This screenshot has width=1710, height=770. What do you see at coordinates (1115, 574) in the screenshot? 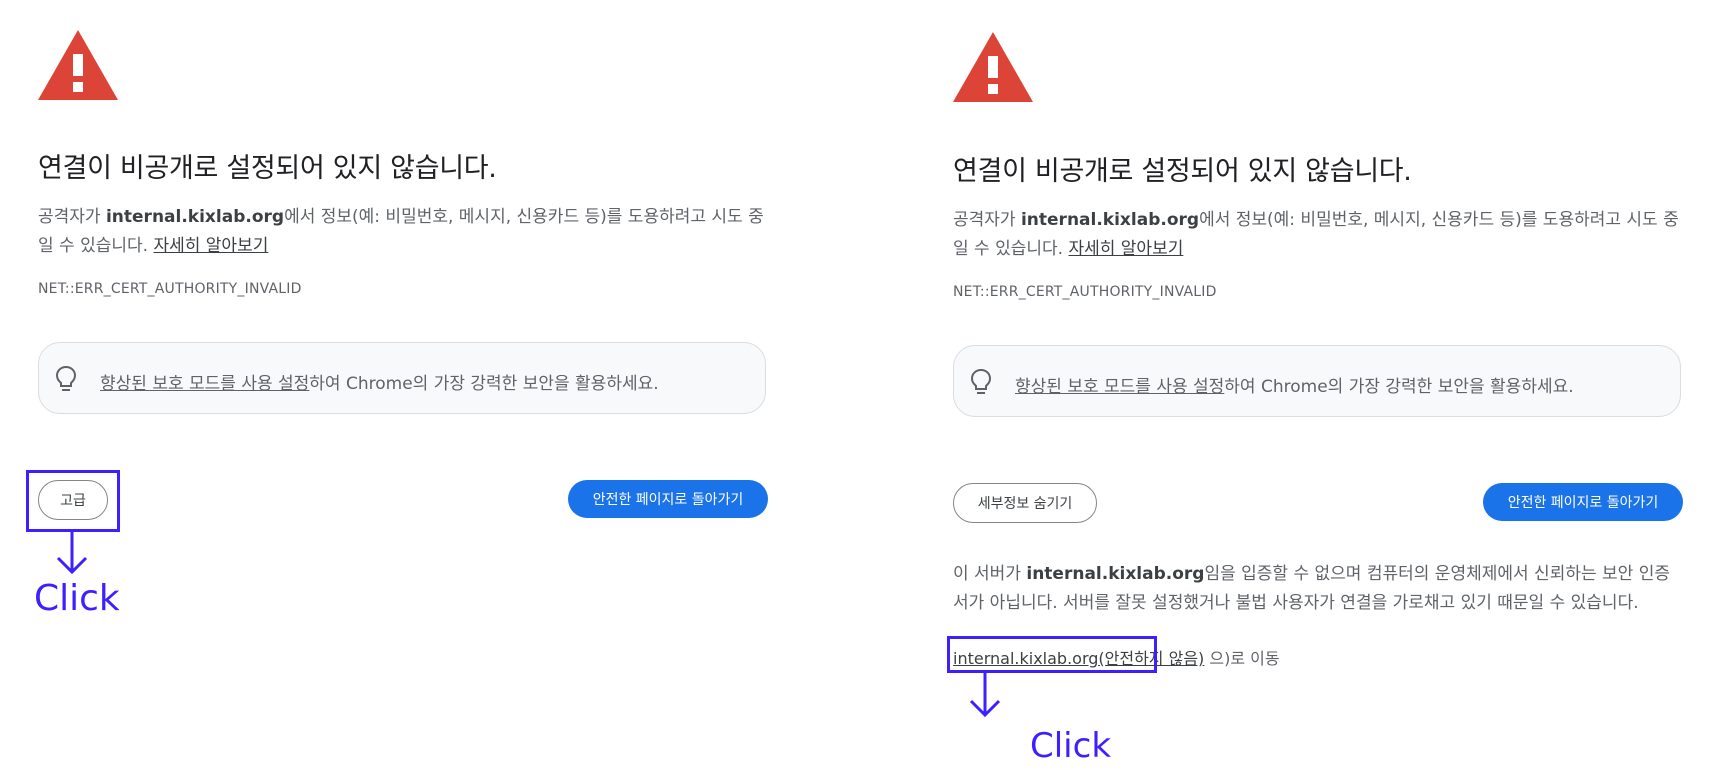
I see `detail-domain: internal.kixlab.org` at bounding box center [1115, 574].